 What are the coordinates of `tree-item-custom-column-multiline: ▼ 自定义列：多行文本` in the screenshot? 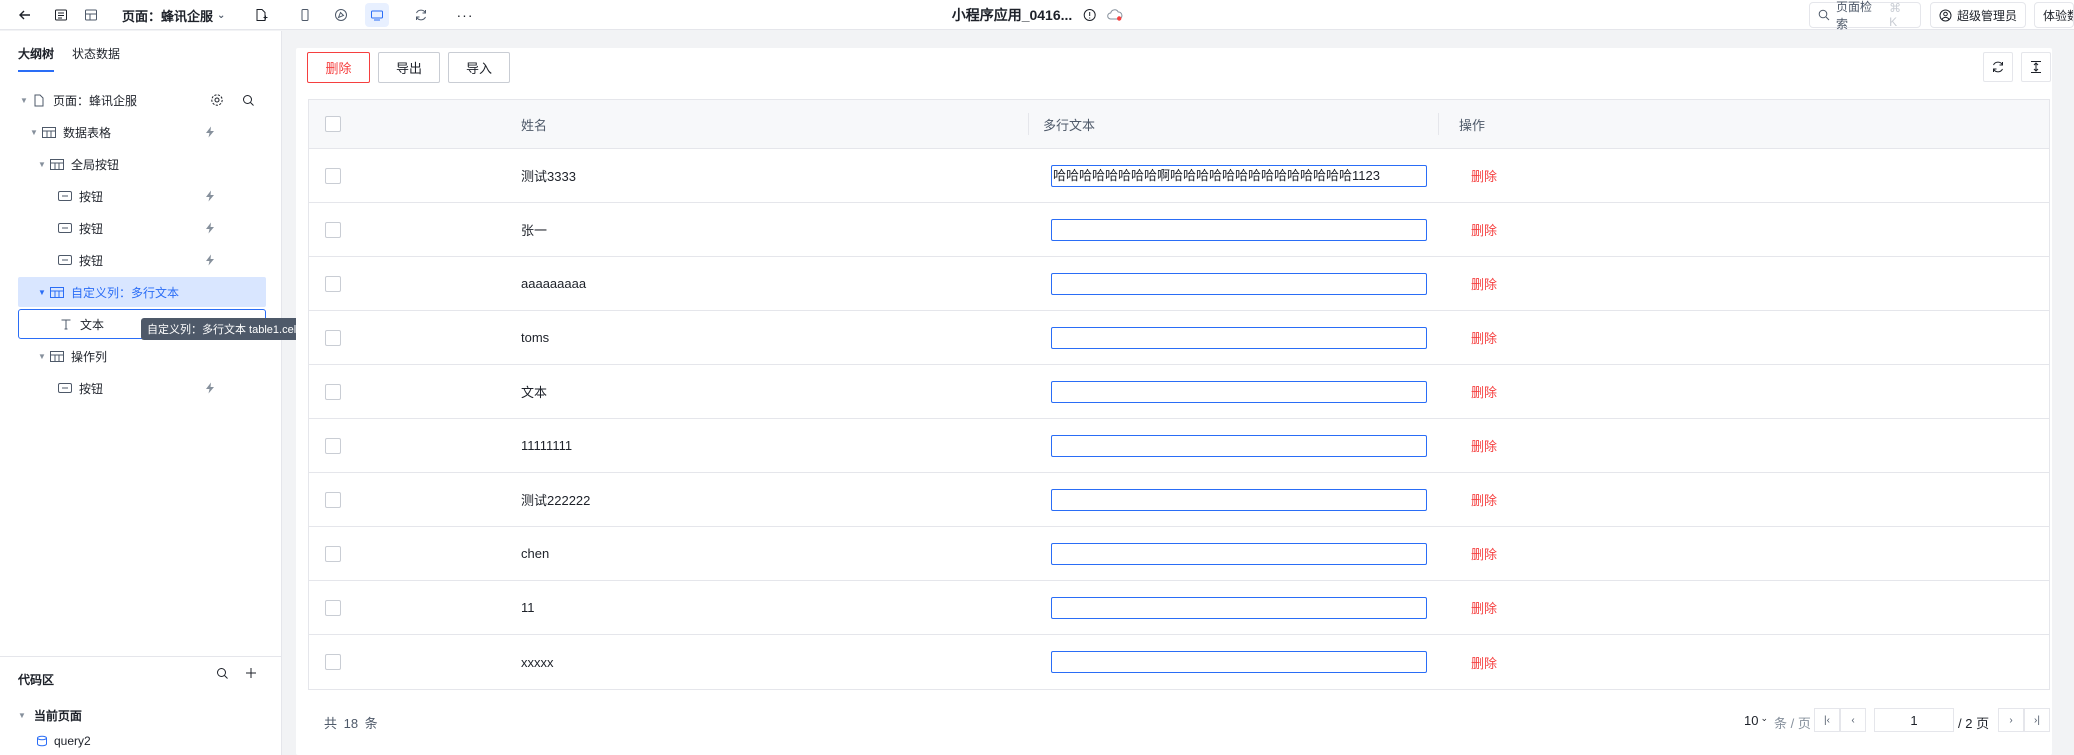 It's located at (142, 292).